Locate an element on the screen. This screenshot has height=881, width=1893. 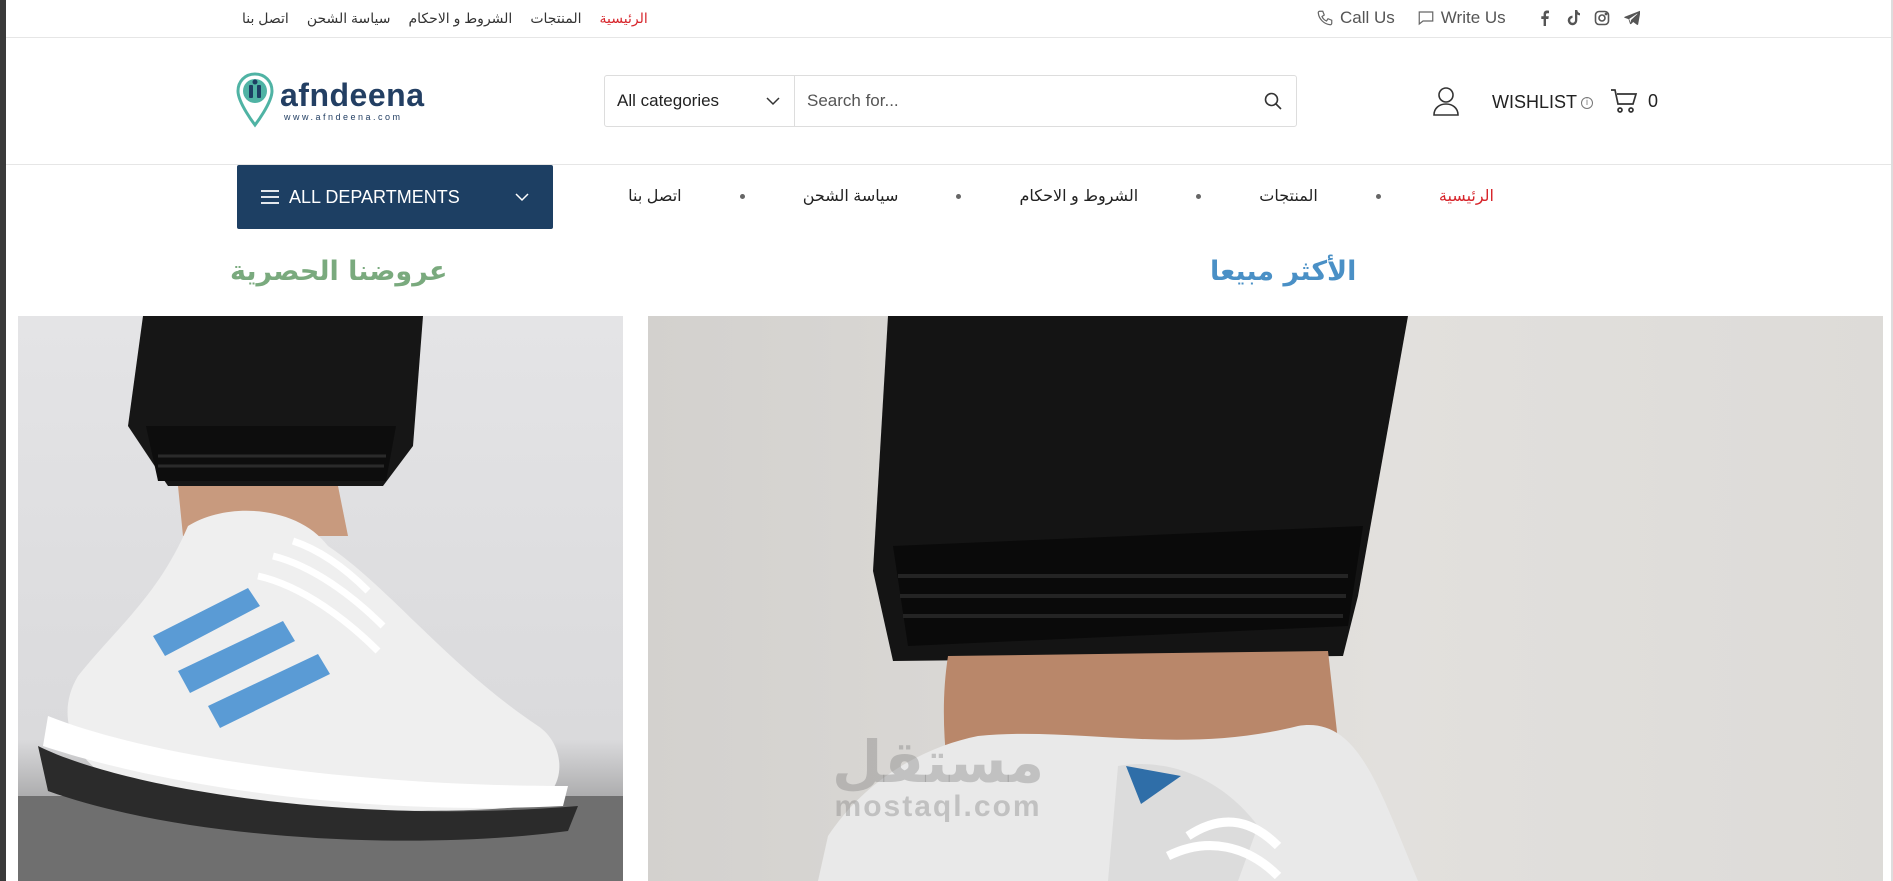
all-departments-button: ALL DEPARTMENTS is located at coordinates (395, 197).